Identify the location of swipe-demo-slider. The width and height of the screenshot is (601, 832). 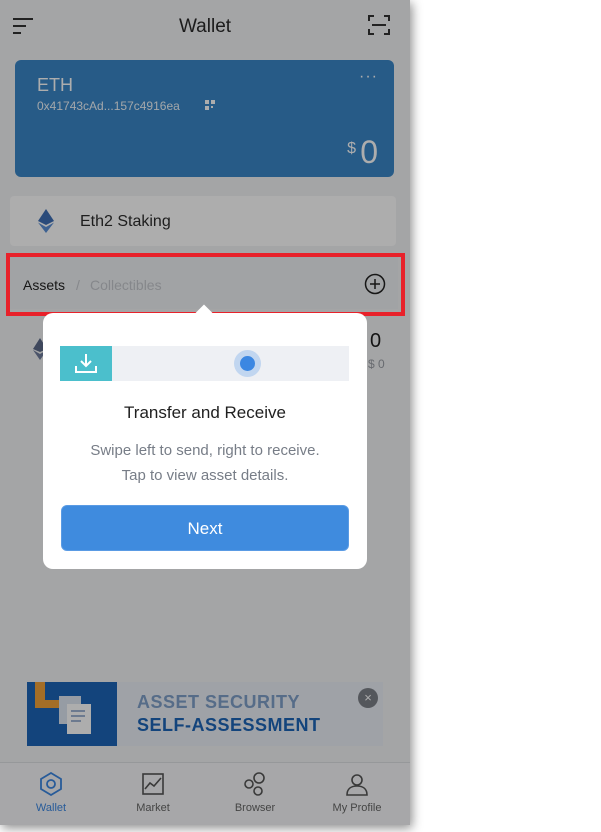
(204, 363).